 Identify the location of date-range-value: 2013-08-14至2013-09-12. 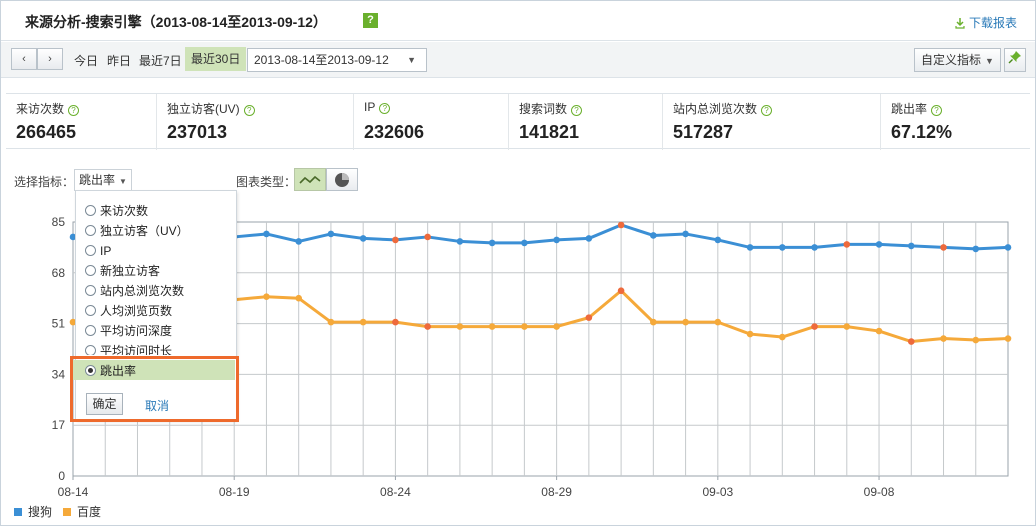
(321, 60).